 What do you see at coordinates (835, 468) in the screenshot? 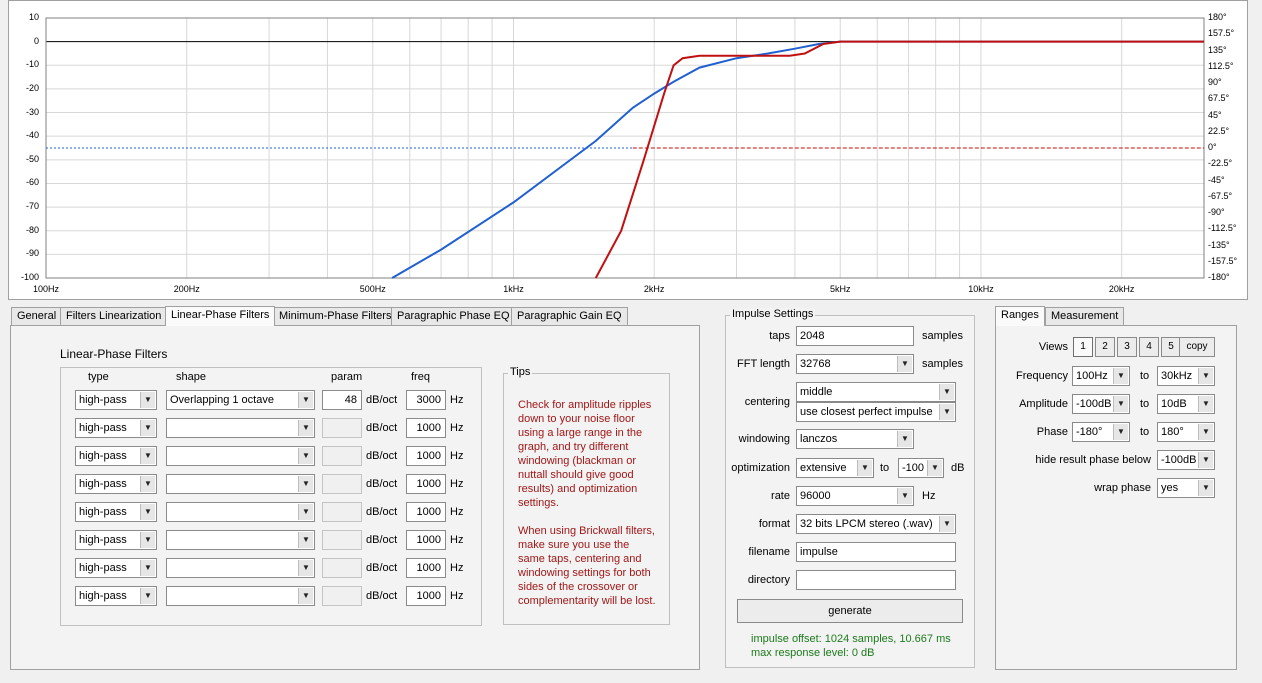
I see `optimization-select: extensive ▼` at bounding box center [835, 468].